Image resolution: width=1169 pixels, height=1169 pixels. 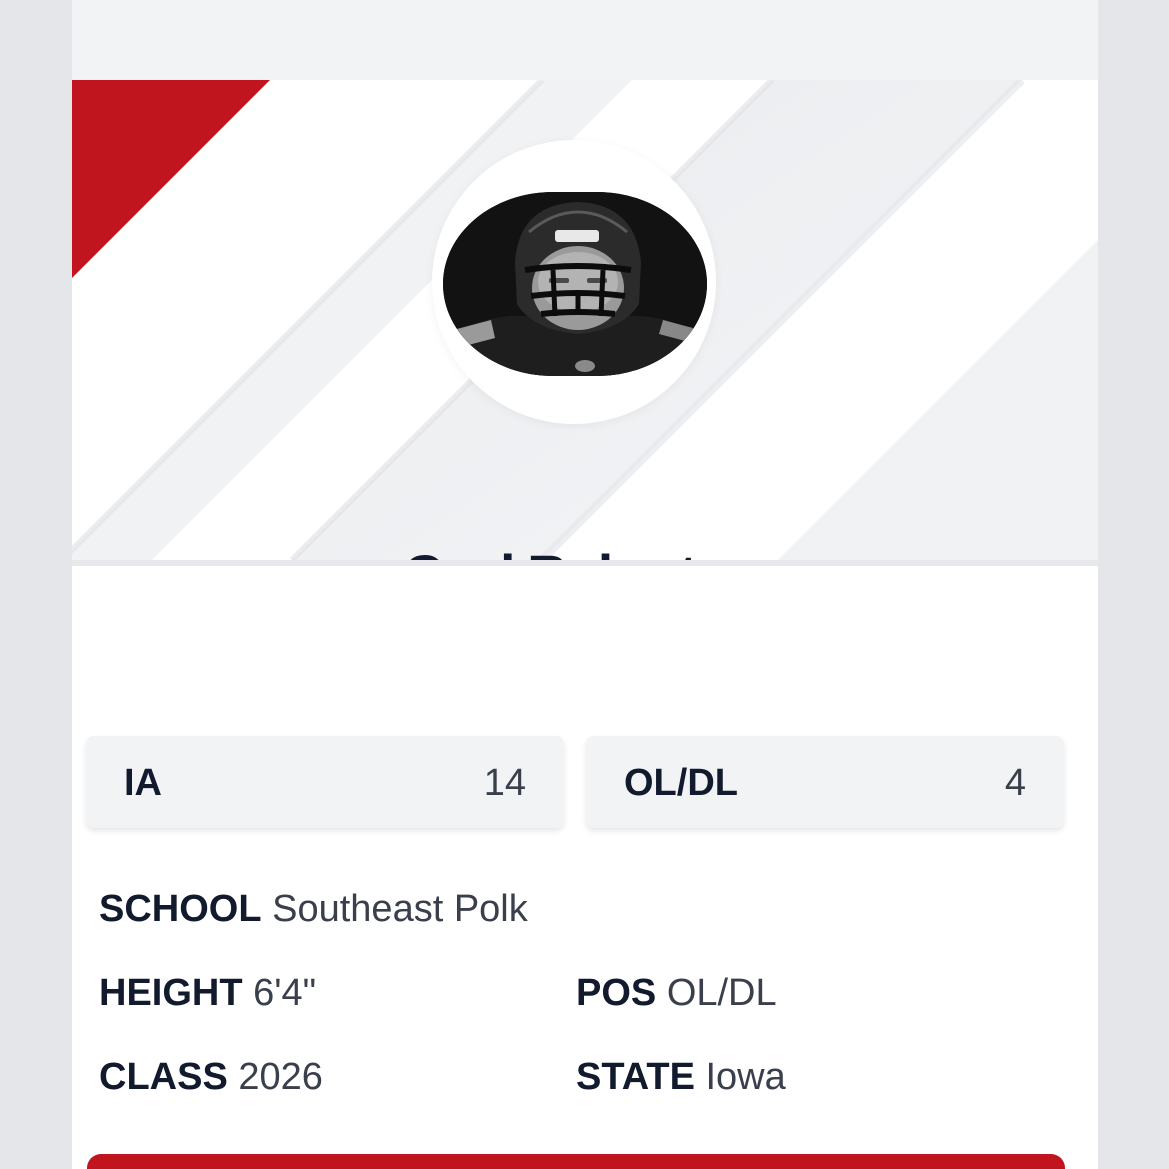 I want to click on height-info: HEIGHT 6'4", so click(x=207, y=993).